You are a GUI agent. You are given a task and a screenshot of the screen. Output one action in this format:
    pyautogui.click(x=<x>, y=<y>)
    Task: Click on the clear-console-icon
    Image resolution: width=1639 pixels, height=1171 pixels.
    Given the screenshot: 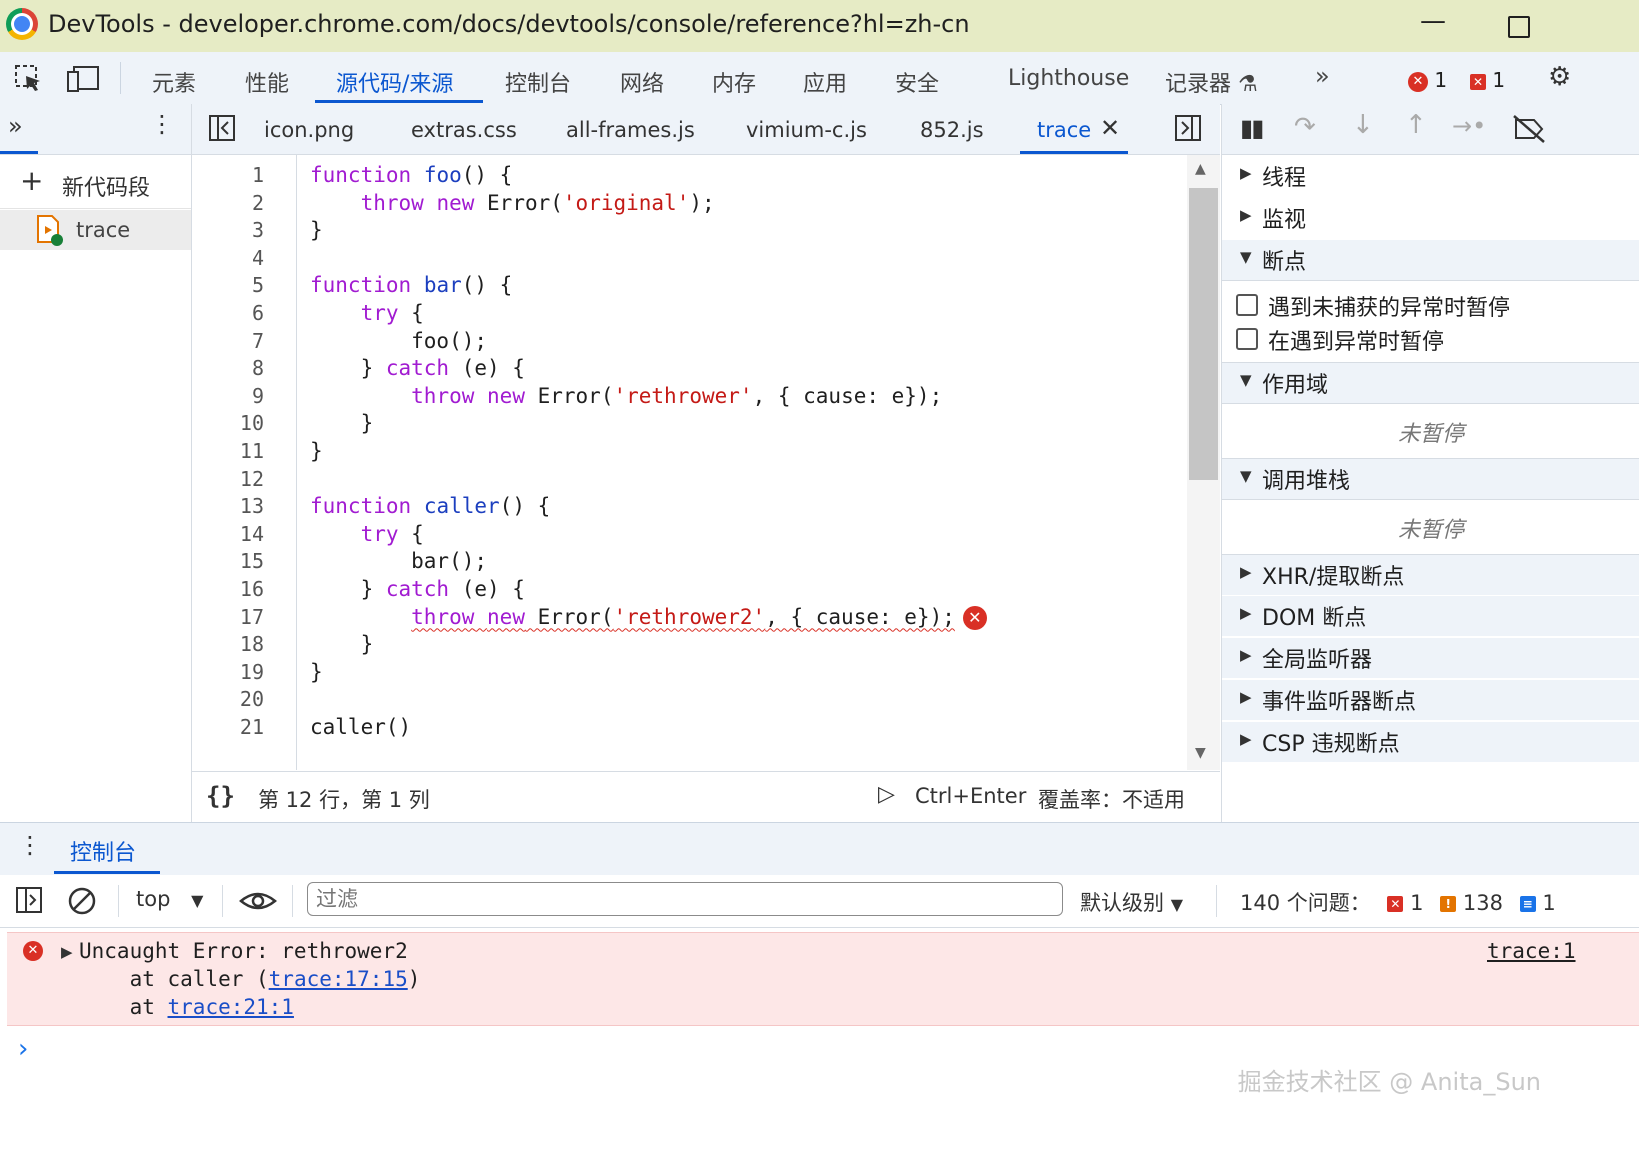 What is the action you would take?
    pyautogui.click(x=82, y=901)
    